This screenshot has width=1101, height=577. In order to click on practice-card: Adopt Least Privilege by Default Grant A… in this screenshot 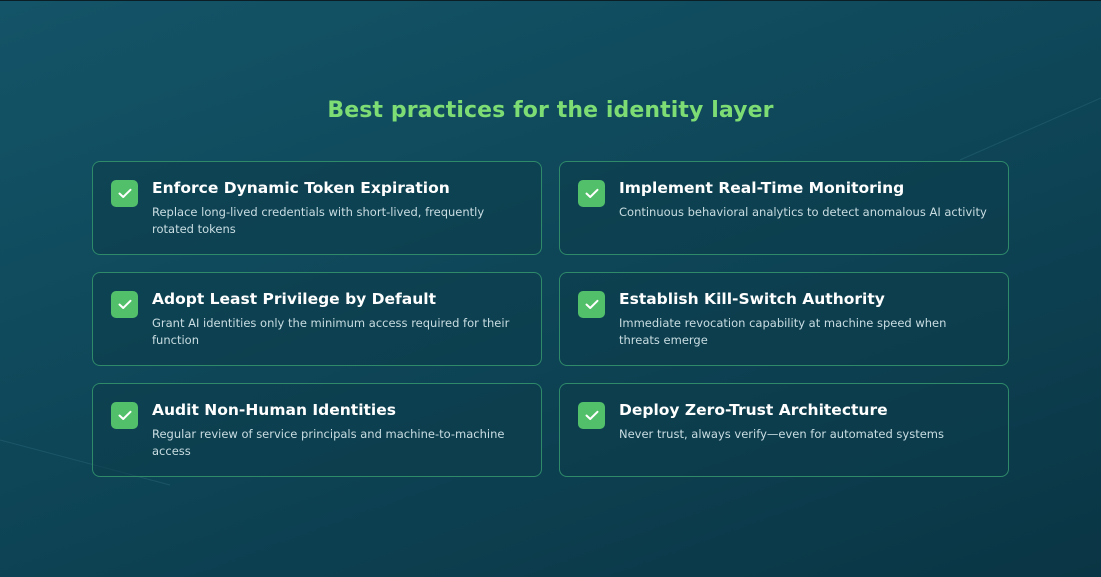, I will do `click(317, 319)`.